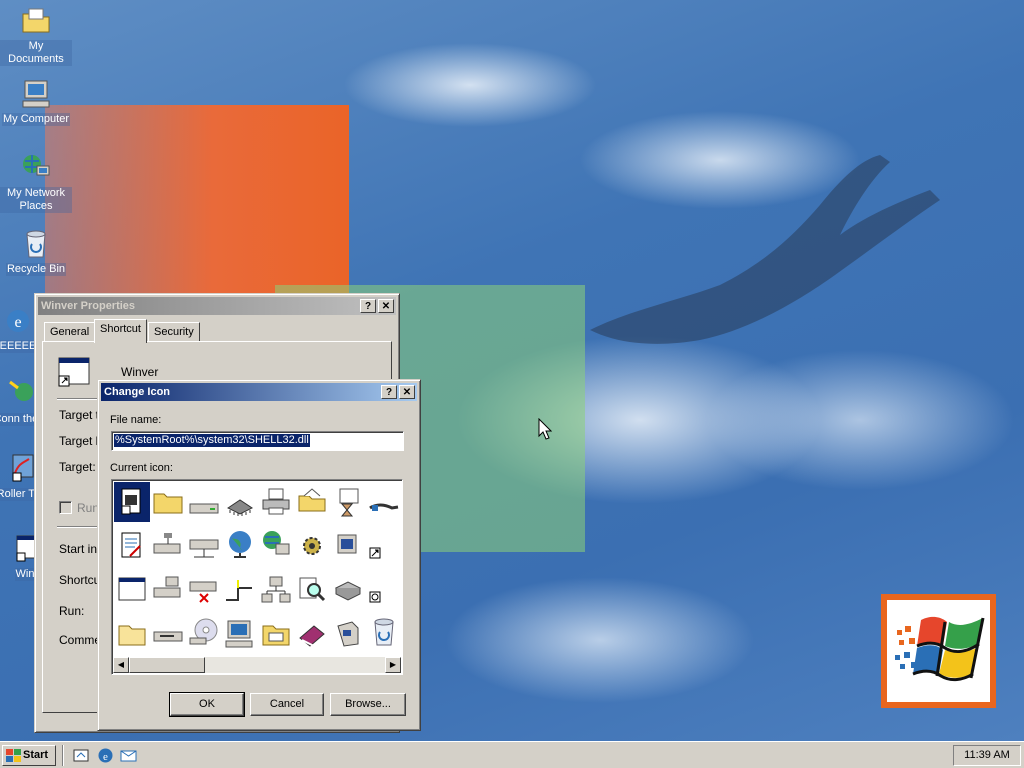 The image size is (1024, 768). Describe the element at coordinates (36, 94) in the screenshot. I see `computer-icon` at that location.